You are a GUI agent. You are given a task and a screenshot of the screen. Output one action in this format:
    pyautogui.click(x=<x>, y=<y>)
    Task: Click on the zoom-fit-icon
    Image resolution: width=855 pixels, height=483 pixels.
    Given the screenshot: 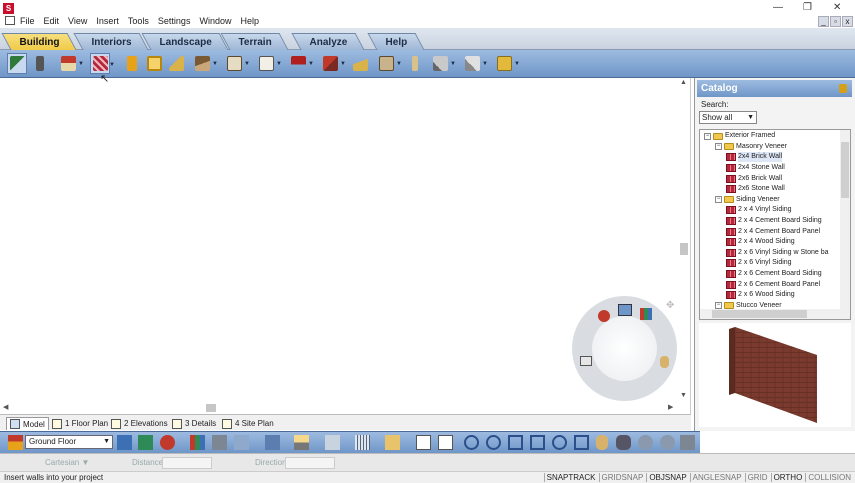 What is the action you would take?
    pyautogui.click(x=537, y=442)
    